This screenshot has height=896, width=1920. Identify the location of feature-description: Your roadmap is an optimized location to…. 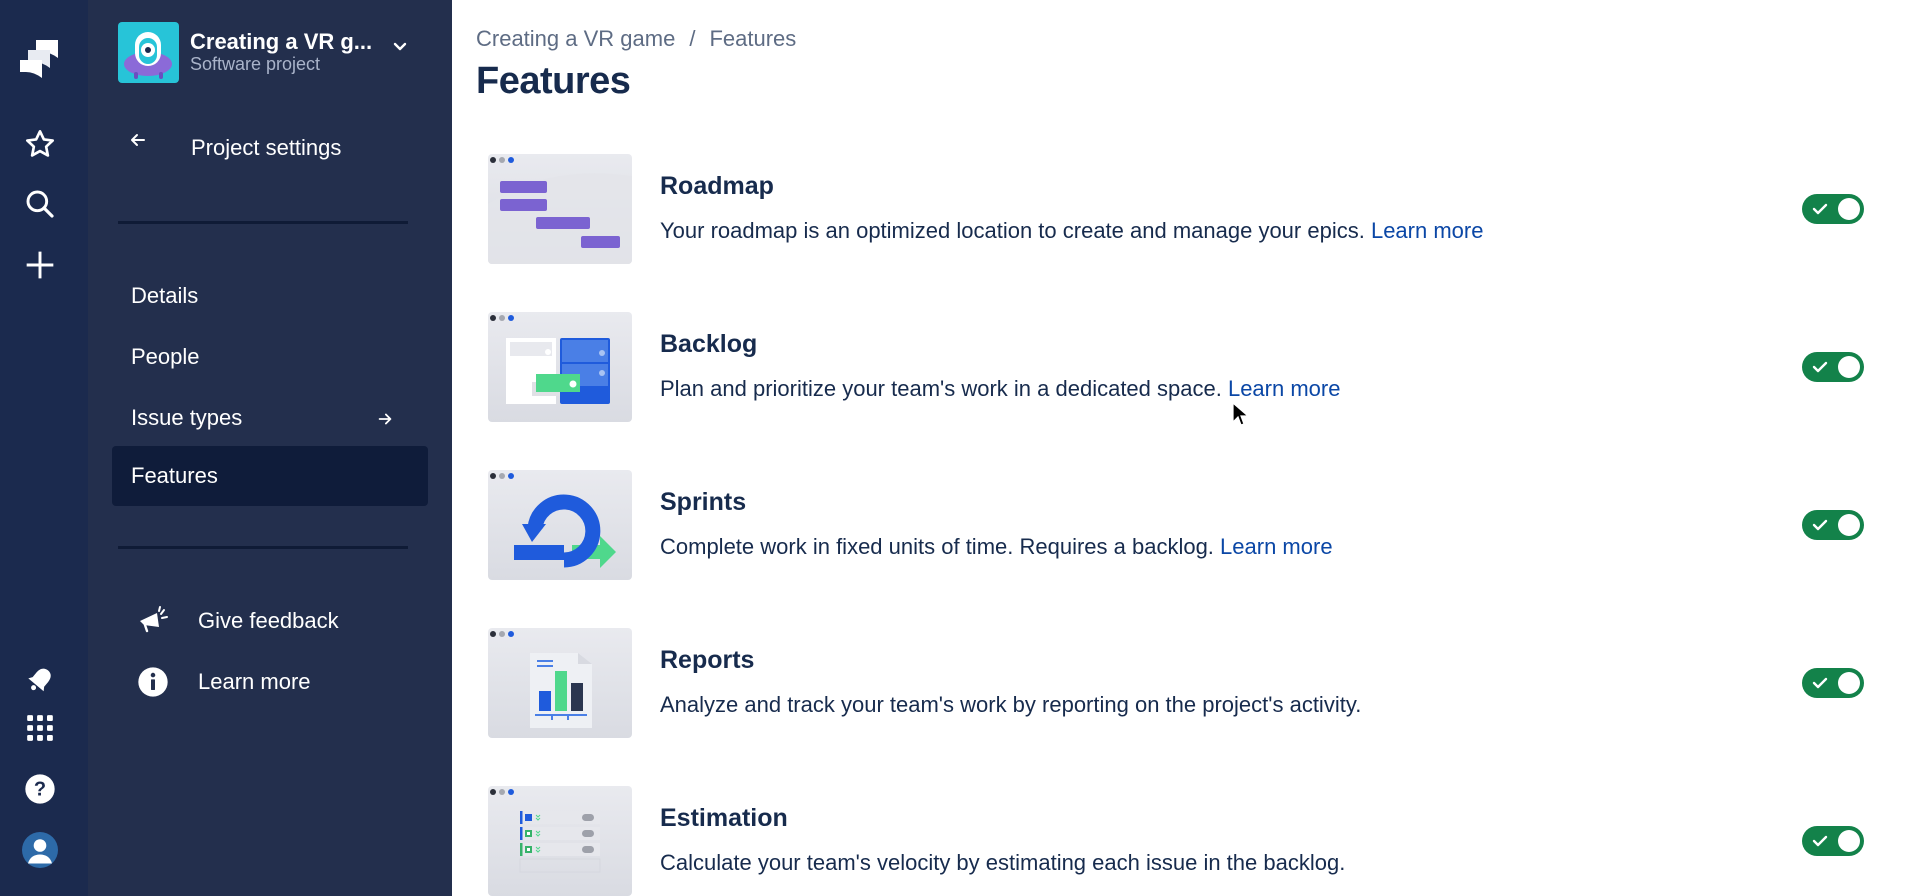
(1071, 231).